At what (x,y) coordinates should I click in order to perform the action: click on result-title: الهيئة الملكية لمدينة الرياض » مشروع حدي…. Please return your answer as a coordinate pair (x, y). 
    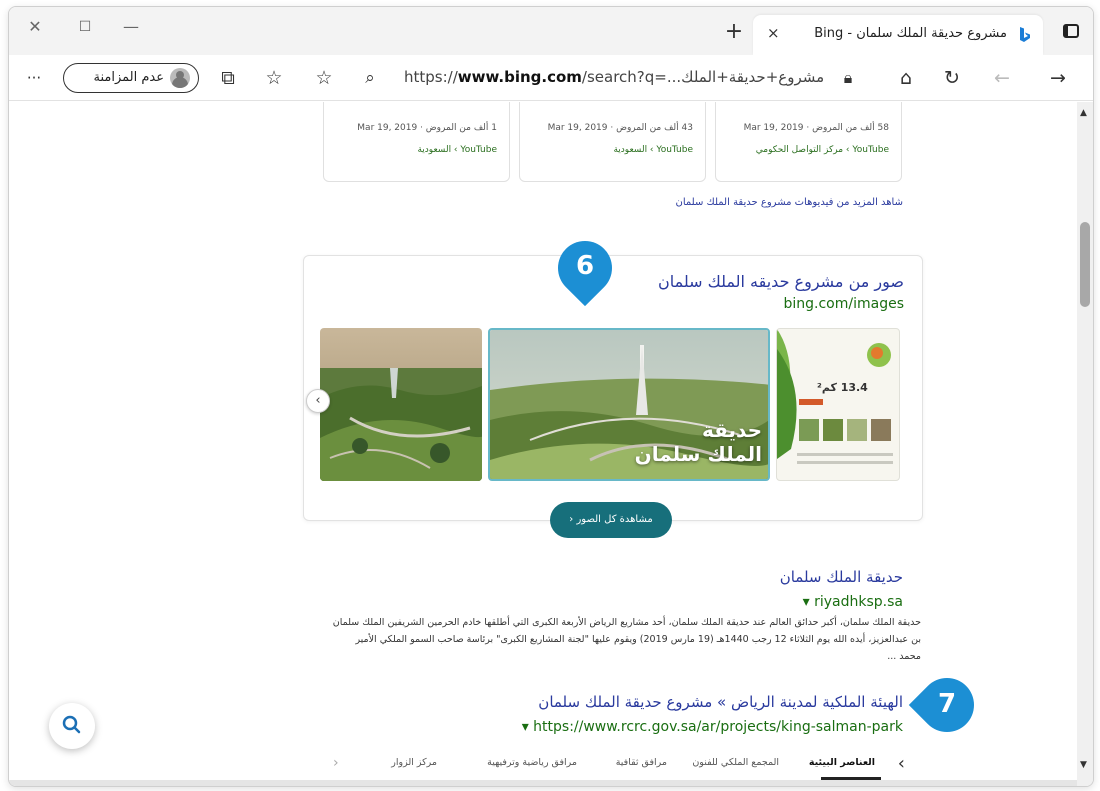
    Looking at the image, I should click on (720, 702).